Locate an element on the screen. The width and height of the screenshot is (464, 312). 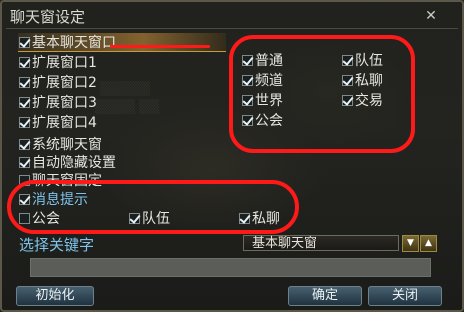
channel-private: 私聊 is located at coordinates (362, 80).